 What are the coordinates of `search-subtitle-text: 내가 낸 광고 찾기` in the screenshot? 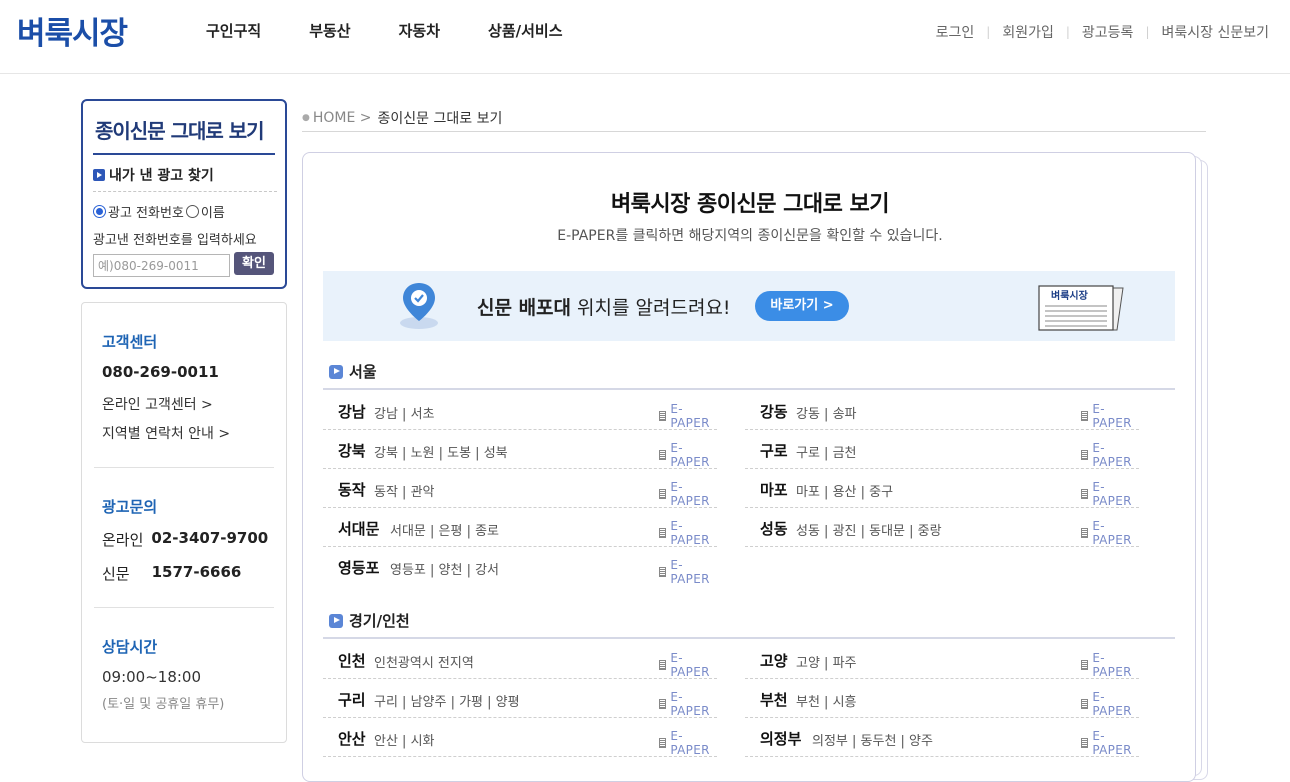 It's located at (161, 176).